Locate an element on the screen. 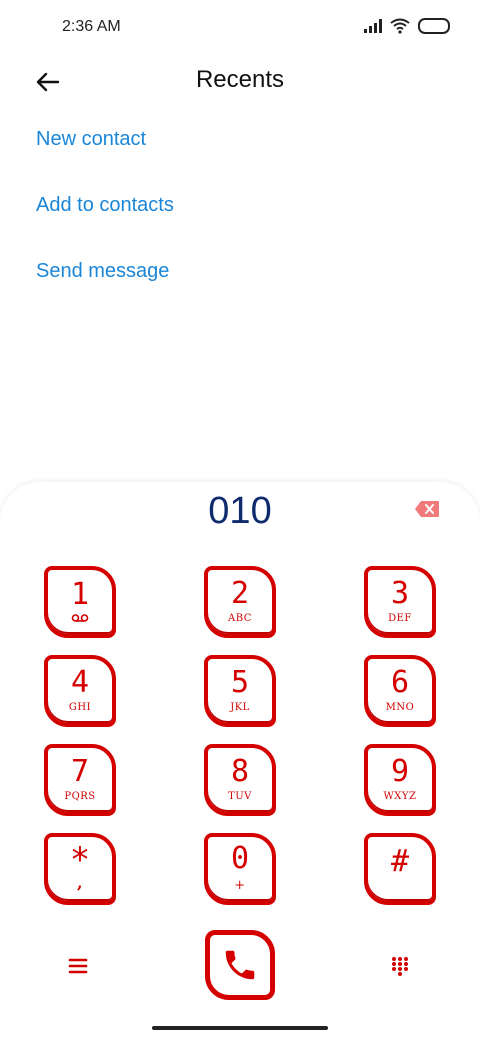 This screenshot has width=480, height=1040. key-letters: + is located at coordinates (240, 885).